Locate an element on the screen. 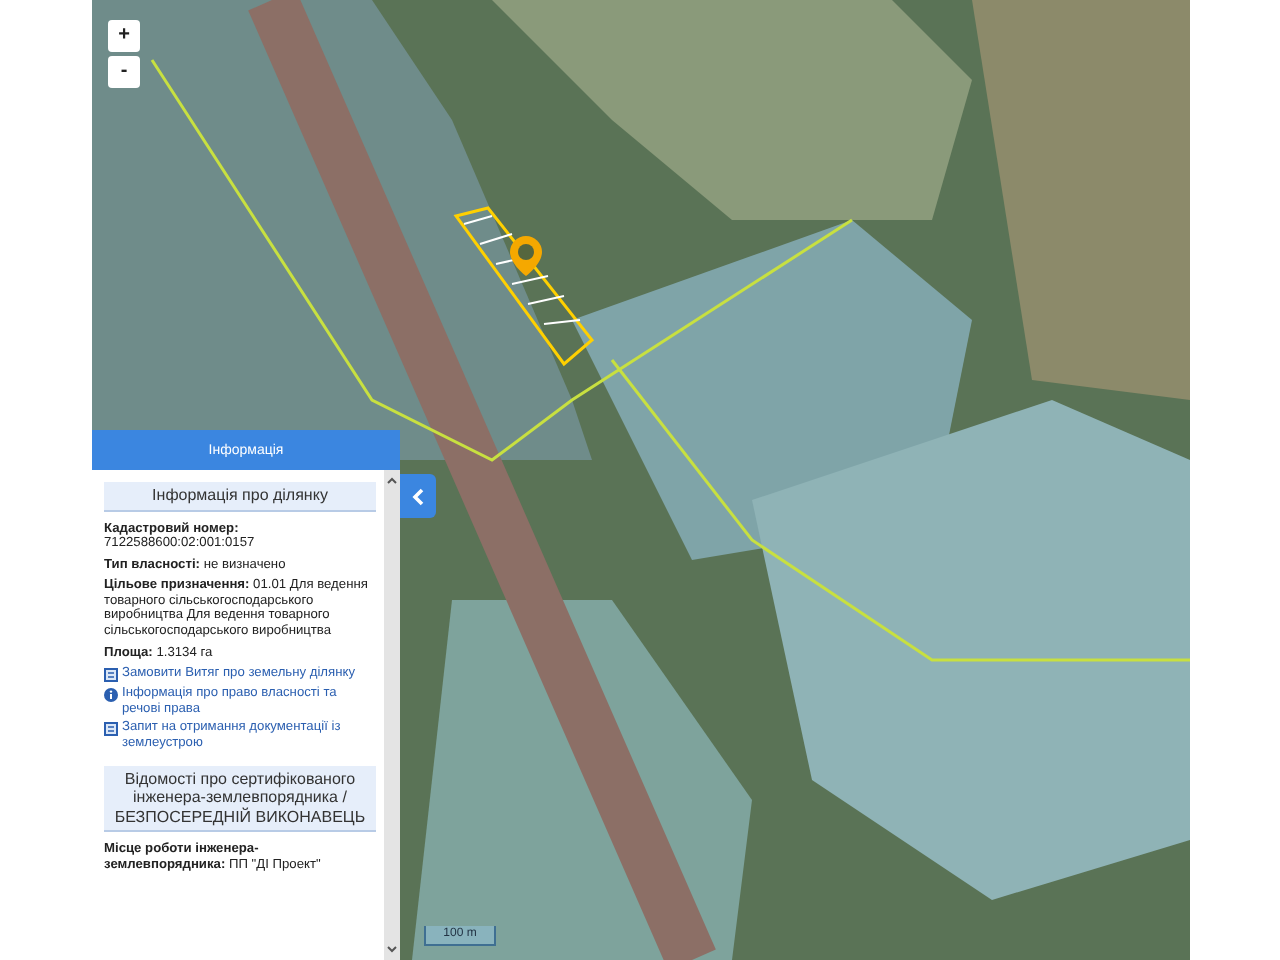  map-pin-icon is located at coordinates (526, 256).